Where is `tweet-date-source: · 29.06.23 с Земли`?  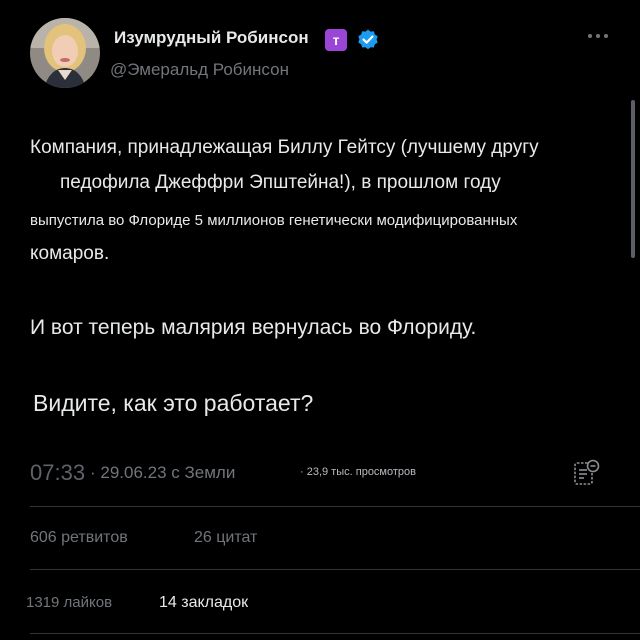
tweet-date-source: · 29.06.23 с Земли is located at coordinates (163, 472).